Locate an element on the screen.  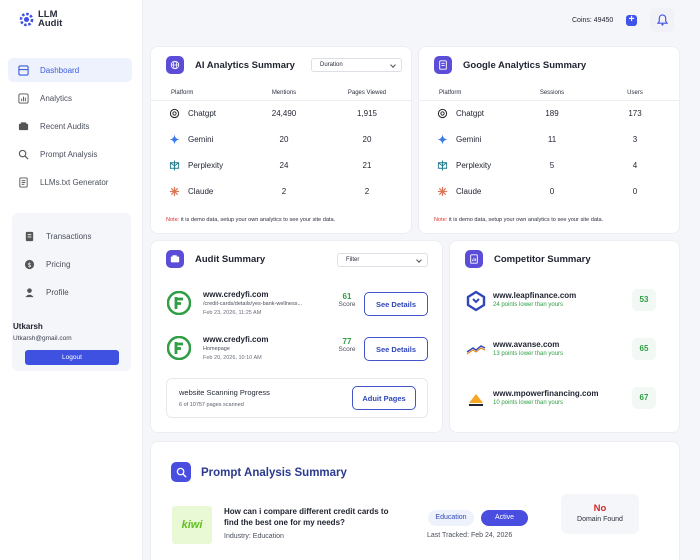
prompt-industry: Industry: Education is located at coordinates (254, 536).